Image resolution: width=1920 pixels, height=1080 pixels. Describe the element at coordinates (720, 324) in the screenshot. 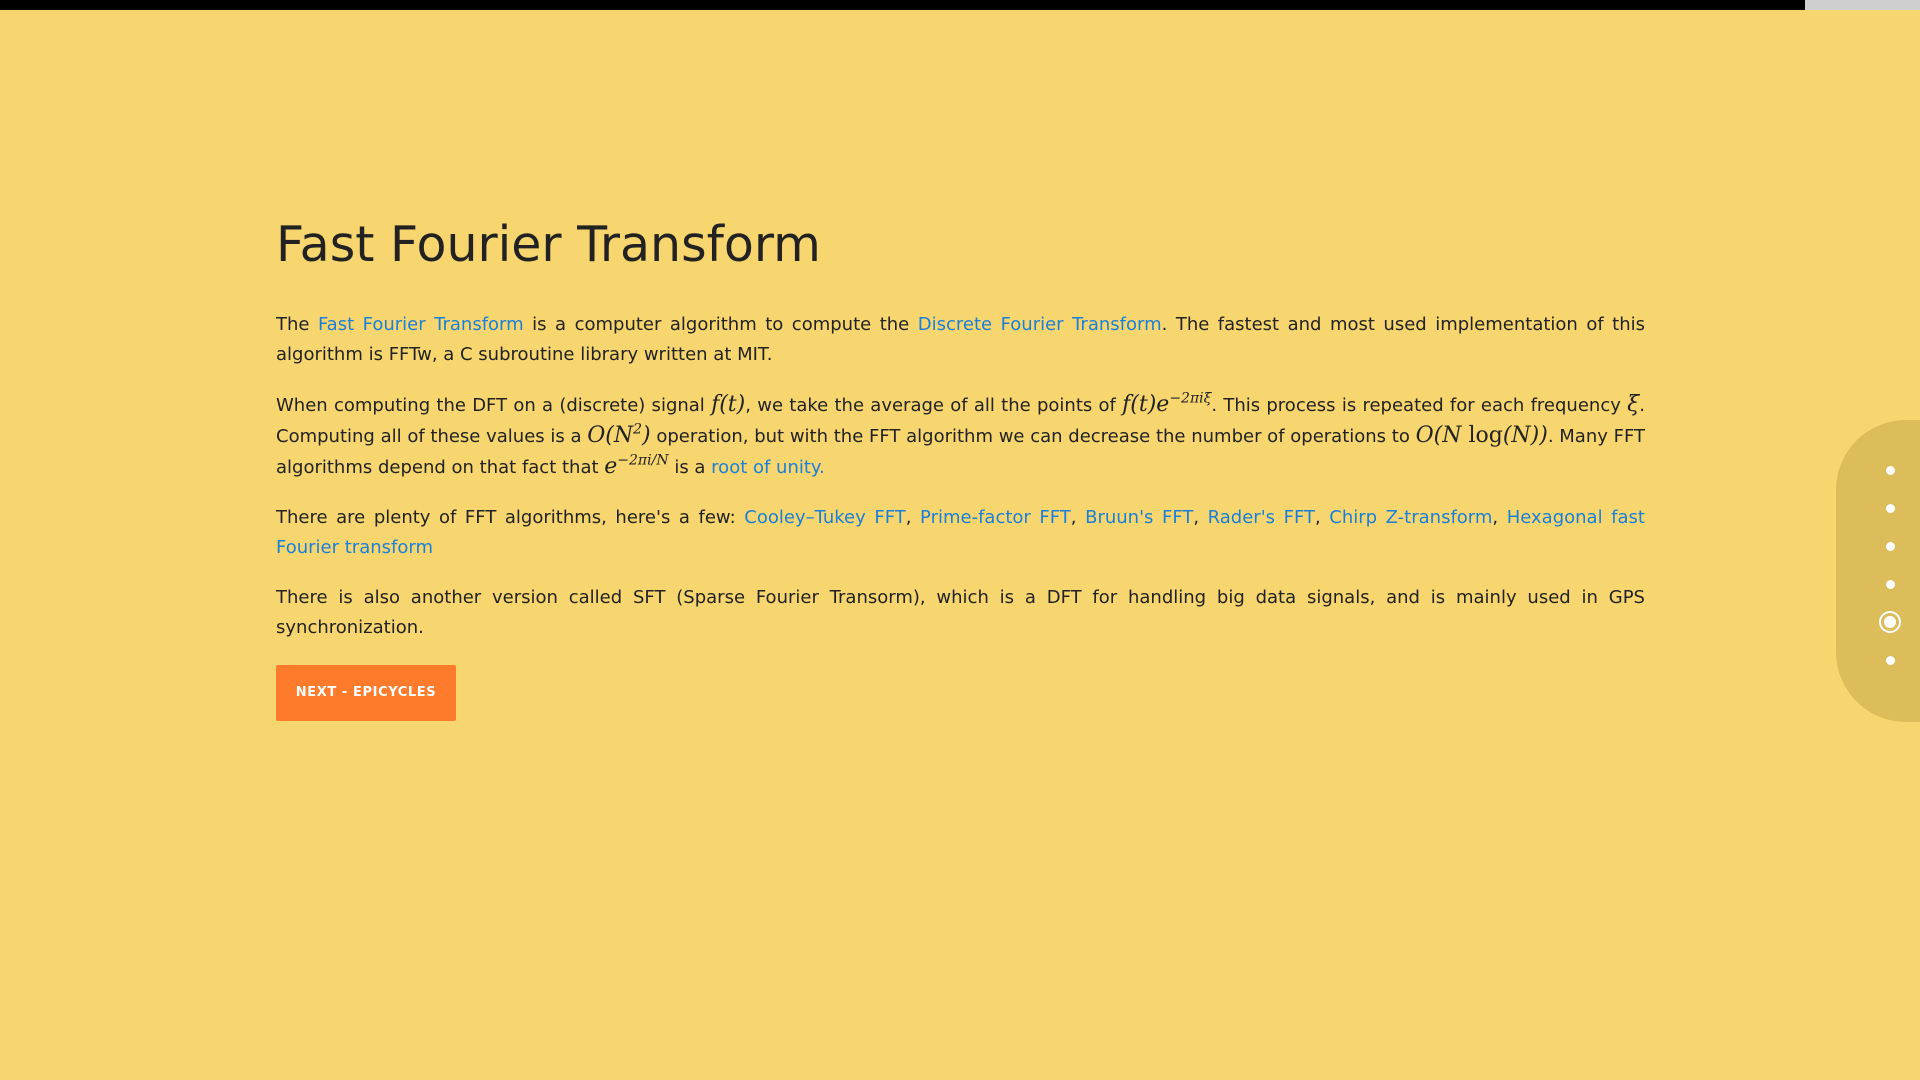

I see `text: is a computer algorithm to compute the` at that location.